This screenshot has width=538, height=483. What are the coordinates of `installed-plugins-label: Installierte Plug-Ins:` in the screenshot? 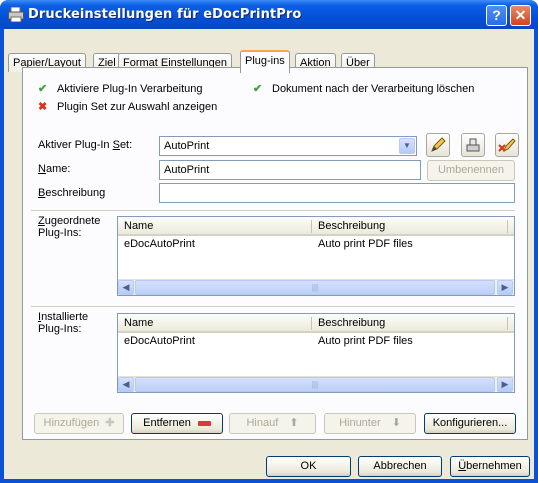 It's located at (63, 323).